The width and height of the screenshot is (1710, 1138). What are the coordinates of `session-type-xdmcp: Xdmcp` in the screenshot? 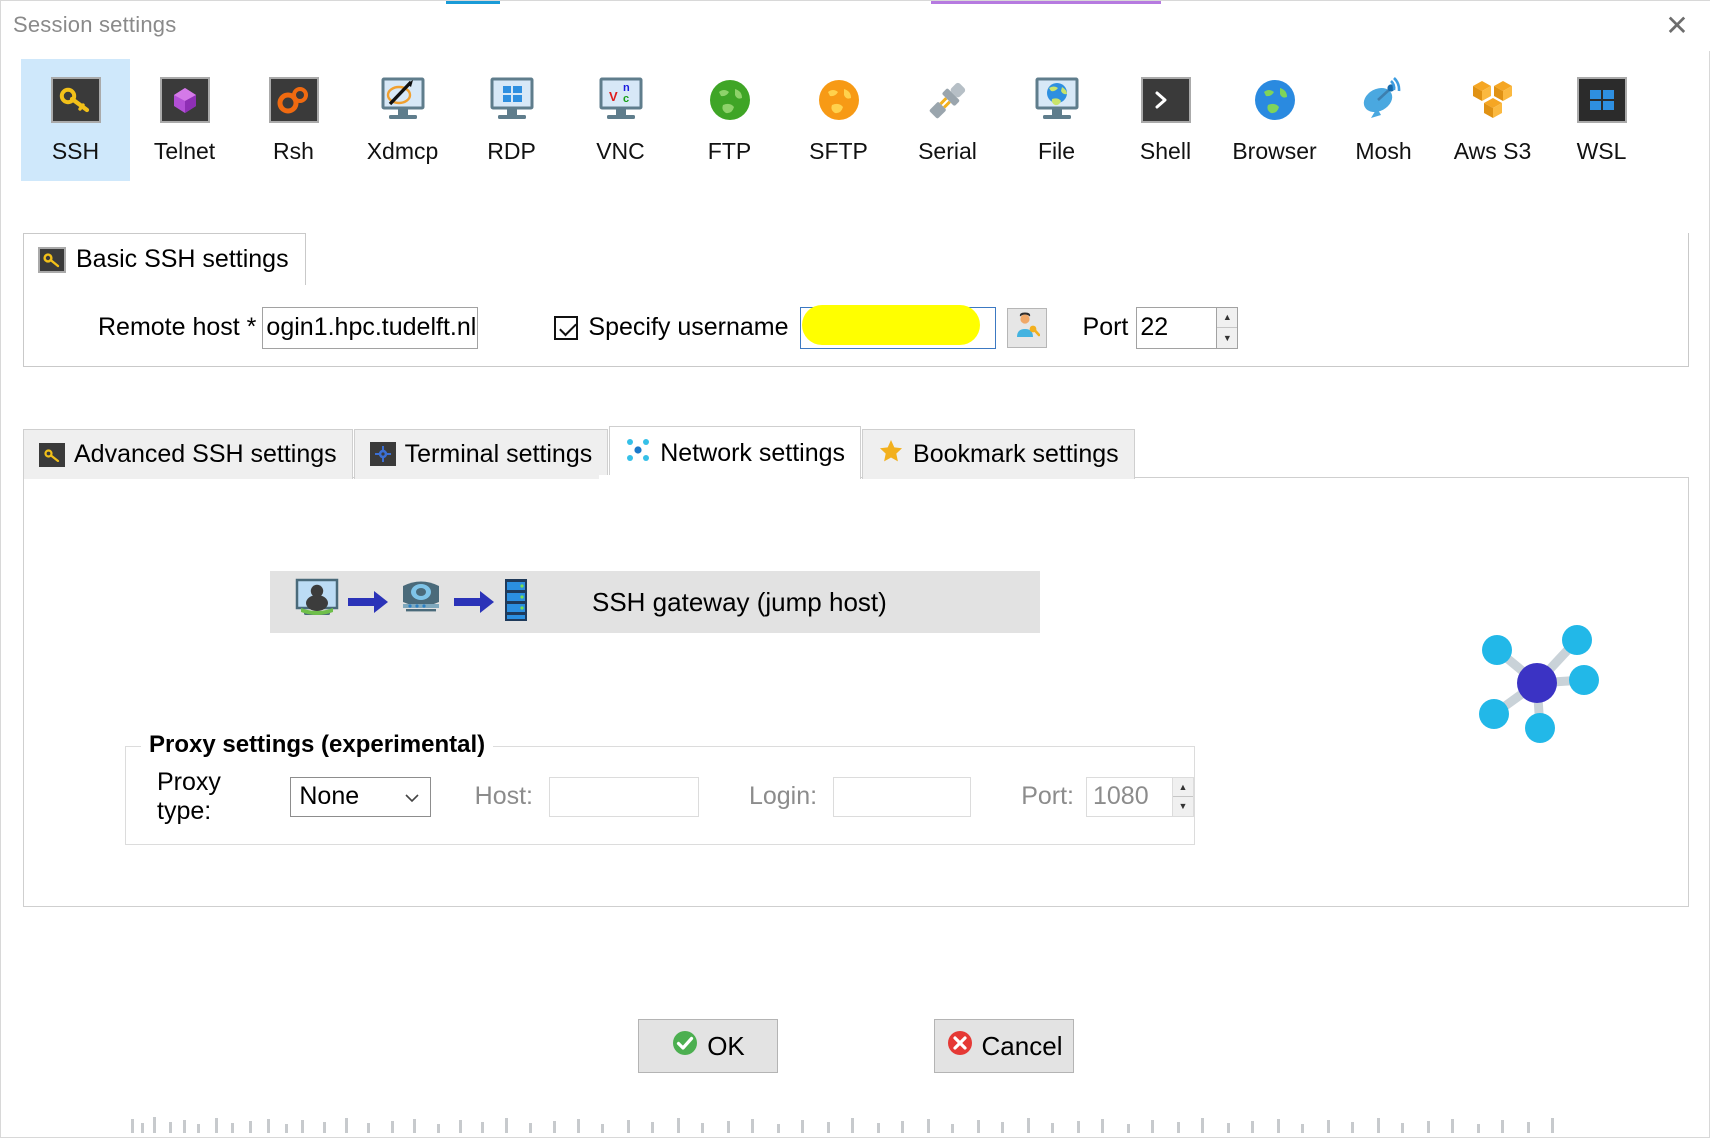 It's located at (402, 120).